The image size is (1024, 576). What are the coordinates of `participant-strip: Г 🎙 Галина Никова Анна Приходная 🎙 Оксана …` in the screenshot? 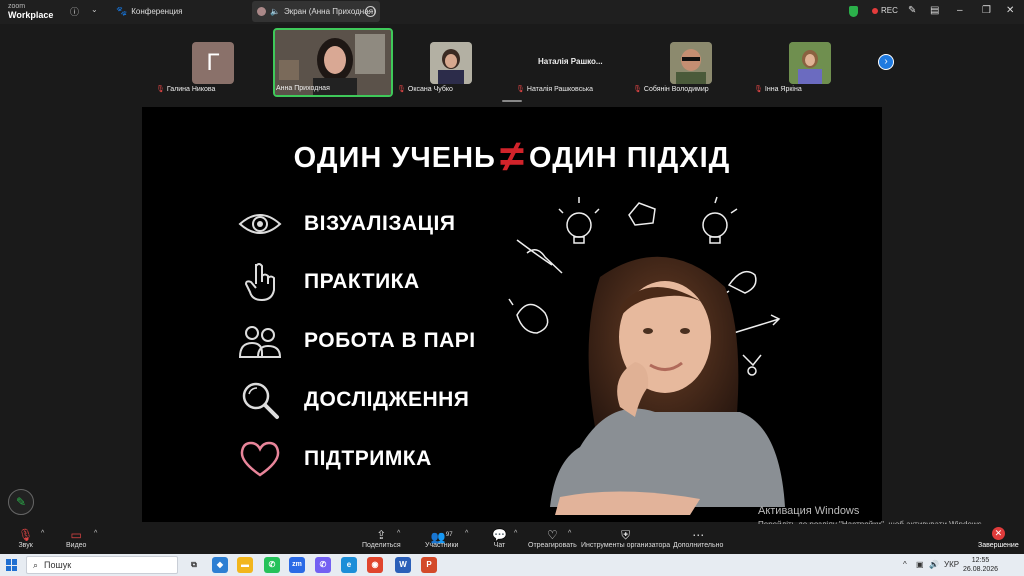 It's located at (512, 65).